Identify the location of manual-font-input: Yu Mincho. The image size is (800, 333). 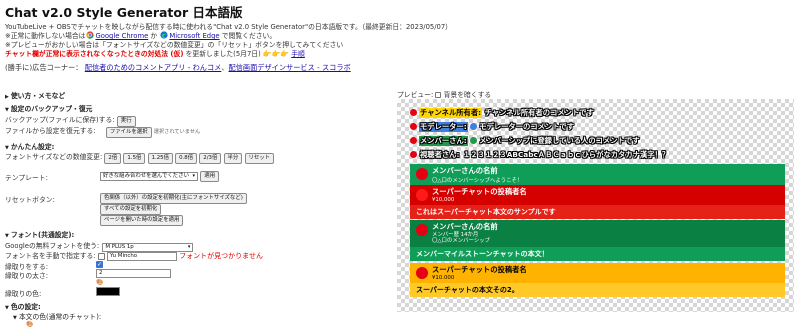
(142, 256).